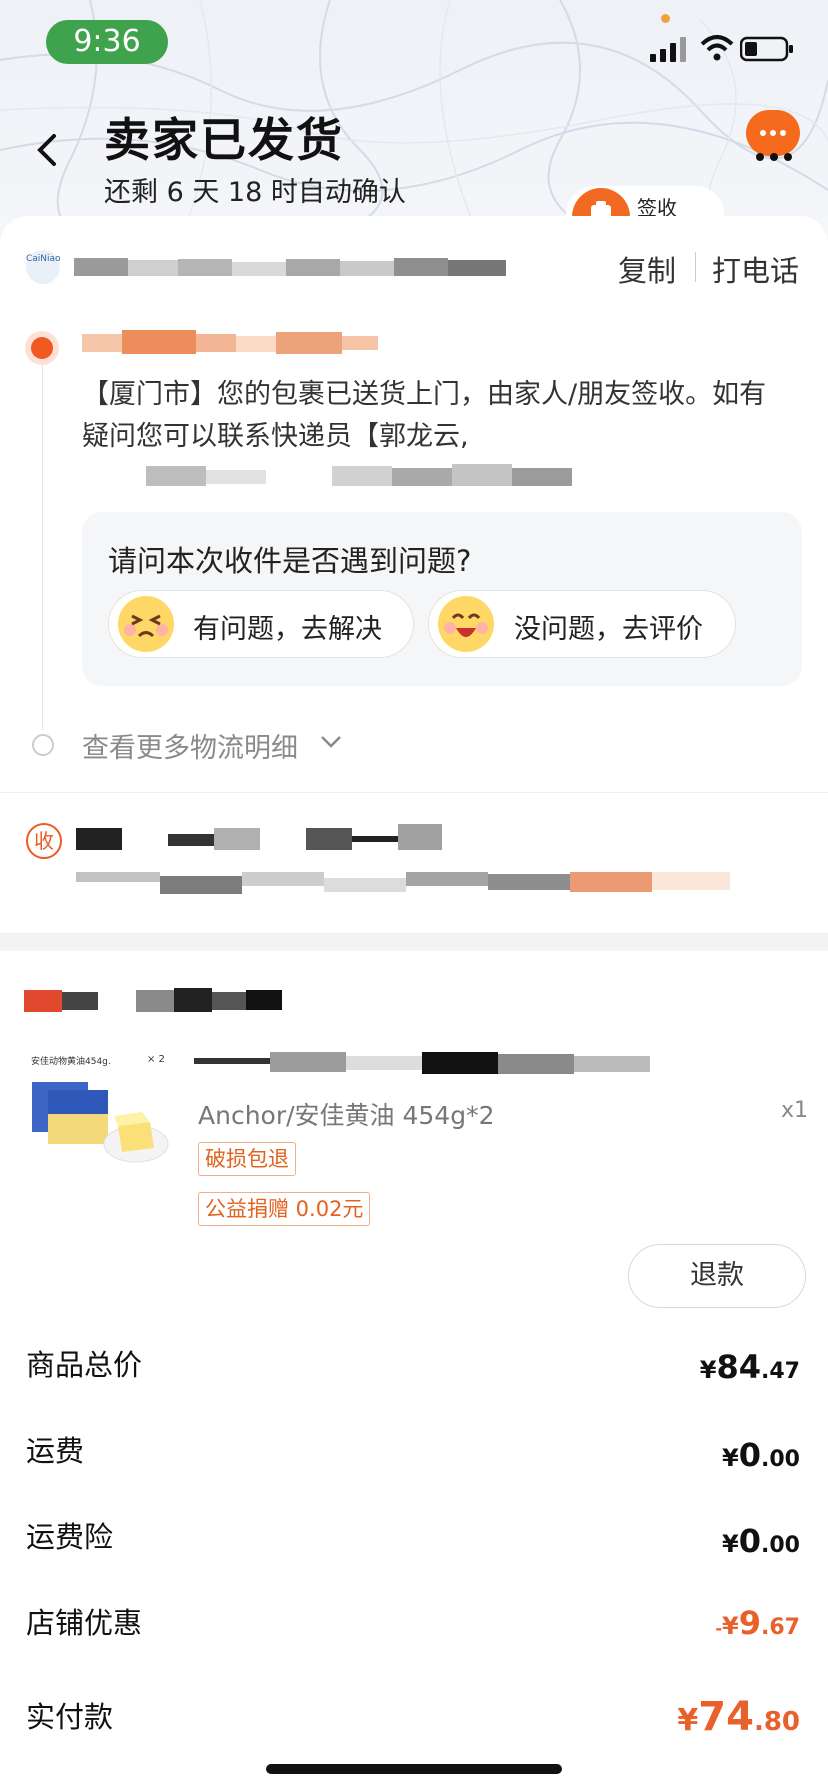 Image resolution: width=828 pixels, height=1792 pixels. I want to click on report-problem-label: 有问题，去解决, so click(287, 629).